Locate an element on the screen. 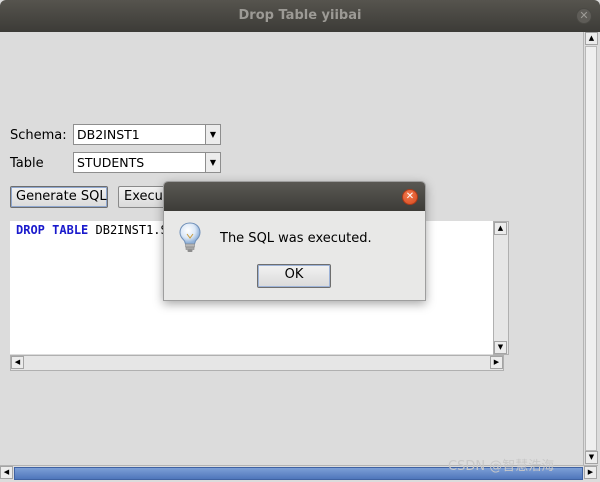 The width and height of the screenshot is (600, 482). table-combobox: STUDENTS ▼ is located at coordinates (147, 162).